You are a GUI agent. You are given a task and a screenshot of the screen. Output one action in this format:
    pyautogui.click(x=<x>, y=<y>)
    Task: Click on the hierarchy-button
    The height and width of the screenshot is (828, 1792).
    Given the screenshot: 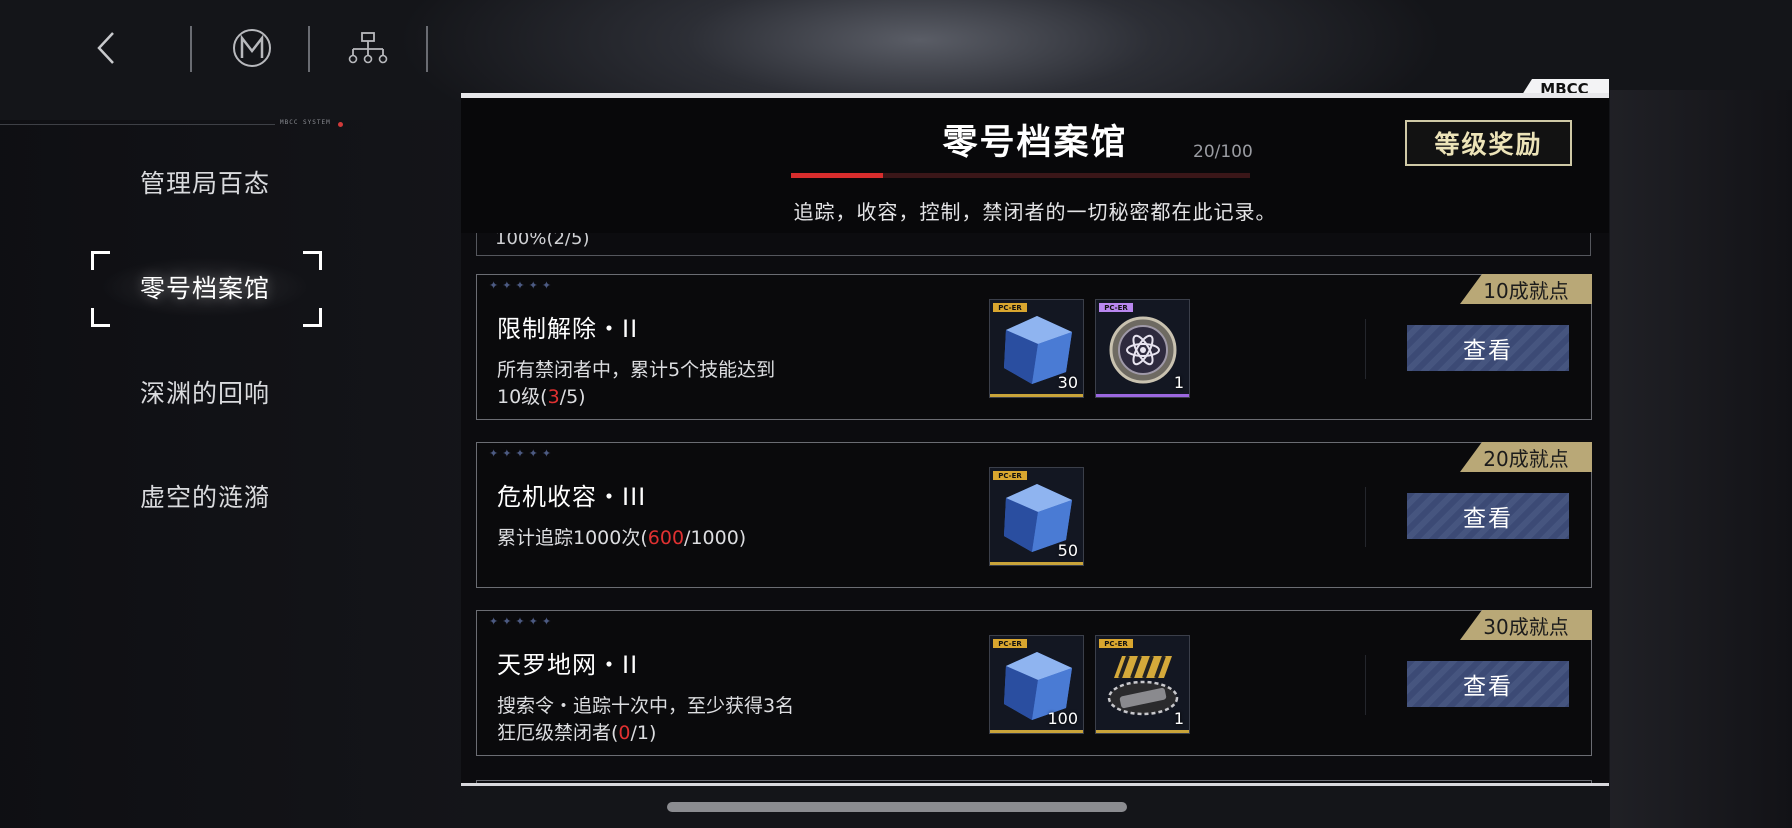 What is the action you would take?
    pyautogui.click(x=368, y=48)
    